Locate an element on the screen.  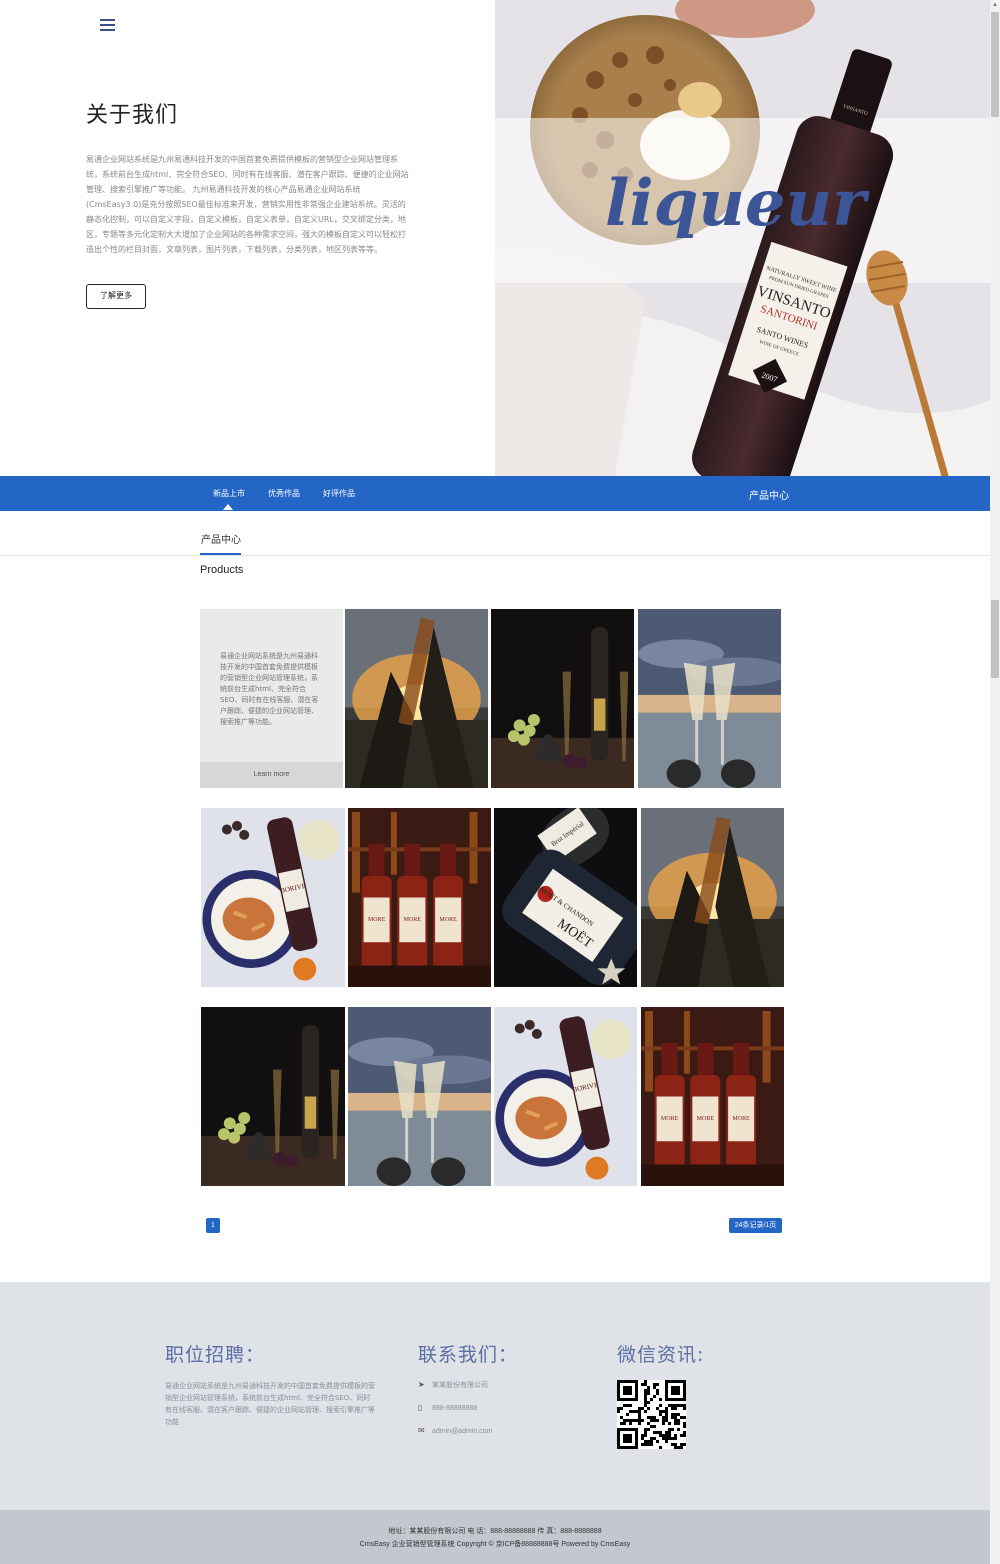
send-icon: ➤ is located at coordinates (421, 1384).